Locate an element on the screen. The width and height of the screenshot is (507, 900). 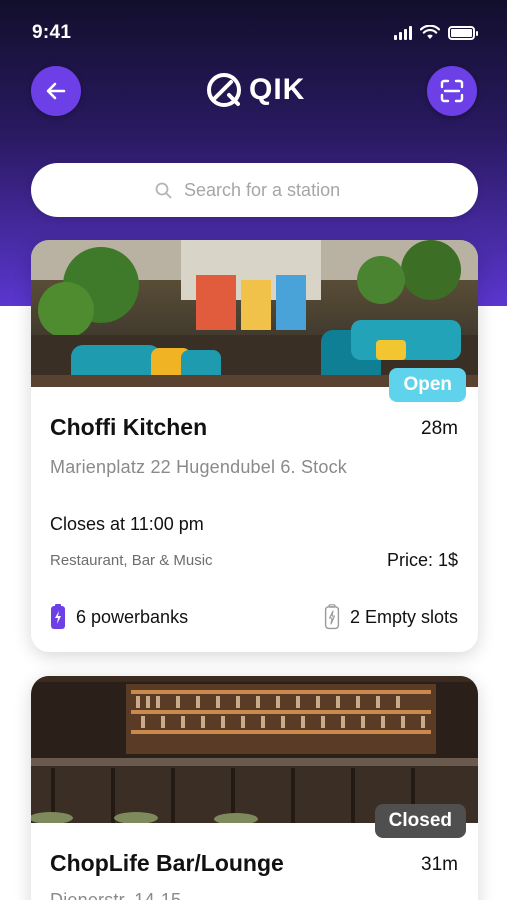
status-time: 9:41 is located at coordinates (52, 32).